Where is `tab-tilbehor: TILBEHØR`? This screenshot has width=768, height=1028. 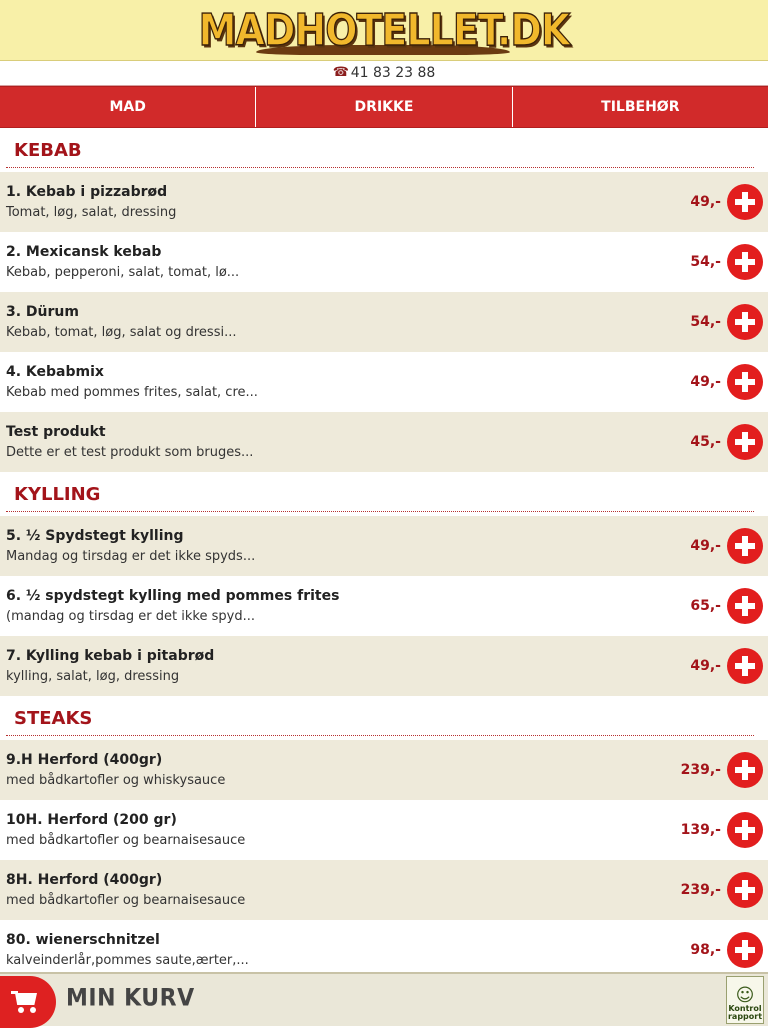
tab-tilbehor: TILBEHØR is located at coordinates (640, 107).